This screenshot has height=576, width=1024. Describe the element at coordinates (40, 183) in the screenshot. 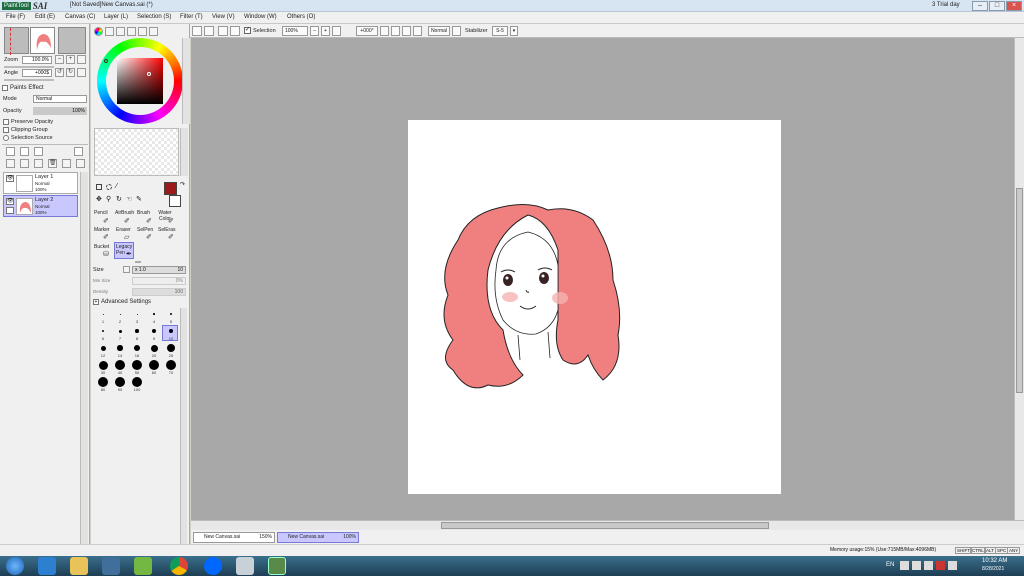

I see `layer-item-layer-1: 👁 Layer 1 Normal 100%` at that location.